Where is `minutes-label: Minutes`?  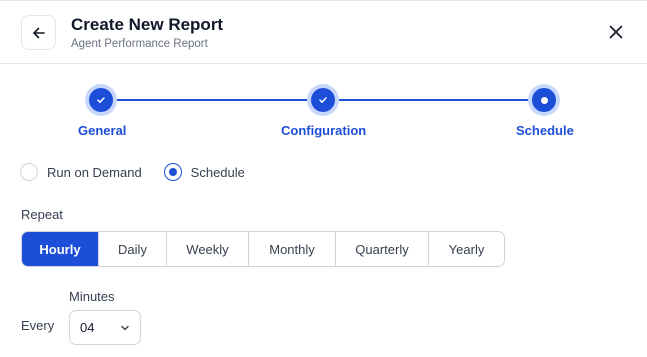
minutes-label: Minutes is located at coordinates (92, 296).